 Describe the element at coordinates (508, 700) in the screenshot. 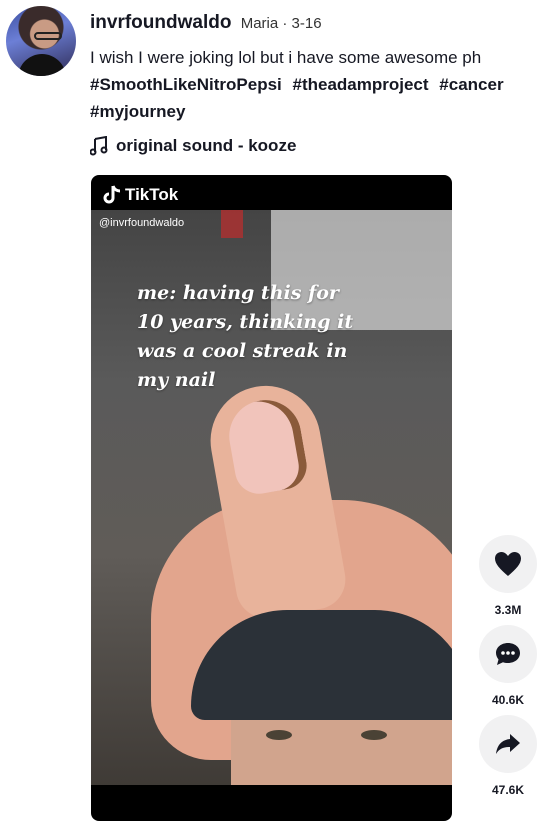

I see `comment-count: 40.6K` at that location.